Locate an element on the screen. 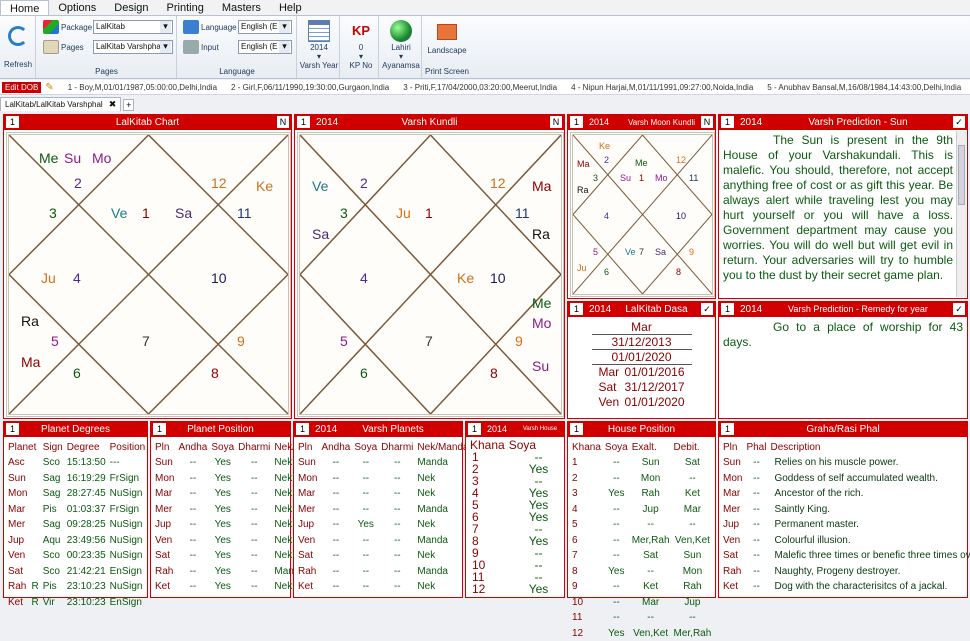 The image size is (970, 641). table-row: 2--Mon-- is located at coordinates (641, 479).